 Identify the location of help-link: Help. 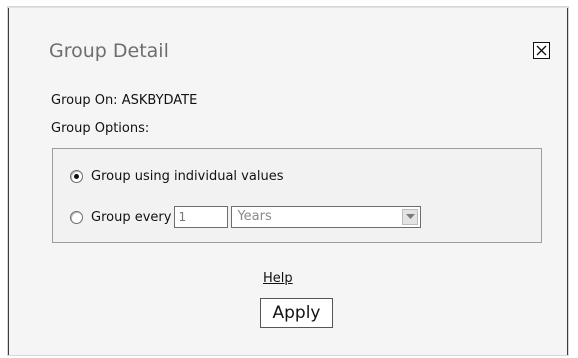
(278, 278).